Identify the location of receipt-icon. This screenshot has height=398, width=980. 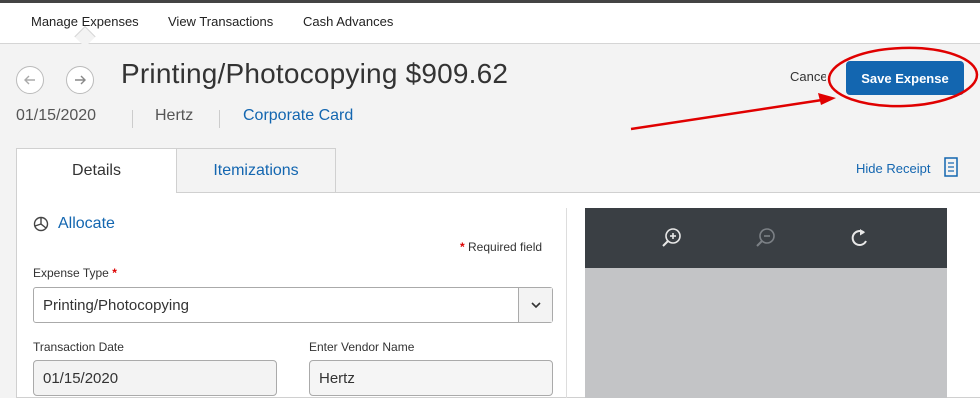
(951, 167).